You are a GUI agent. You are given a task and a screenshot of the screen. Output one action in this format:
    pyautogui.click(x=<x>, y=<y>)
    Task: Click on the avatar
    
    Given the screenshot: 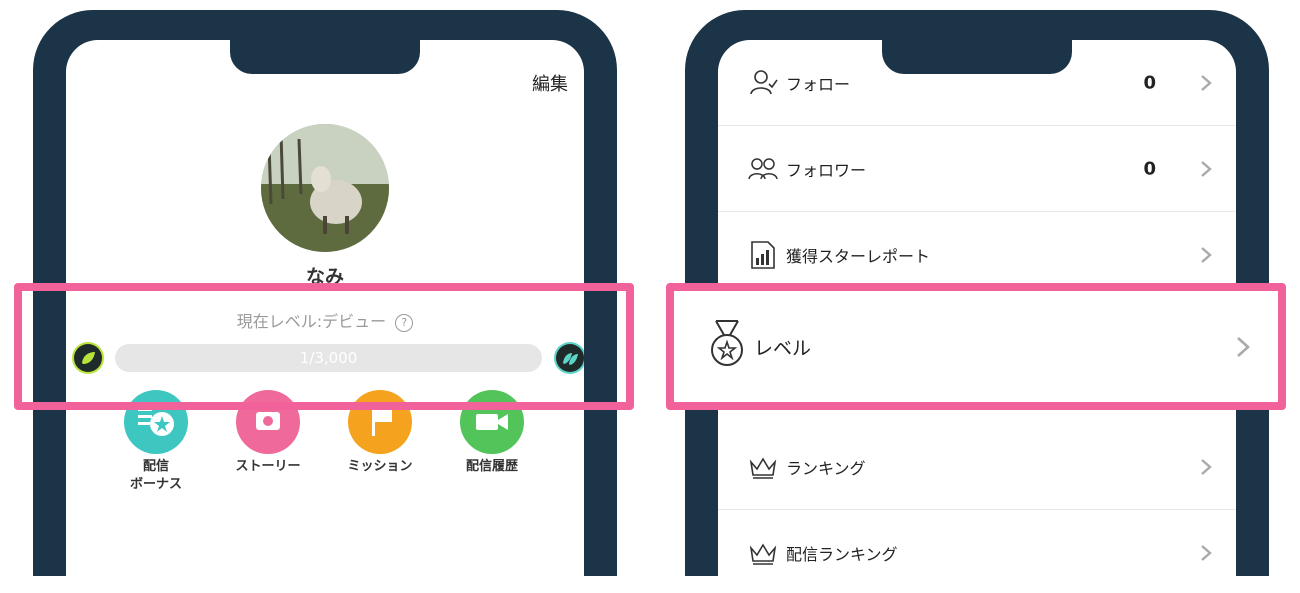 What is the action you would take?
    pyautogui.click(x=325, y=188)
    